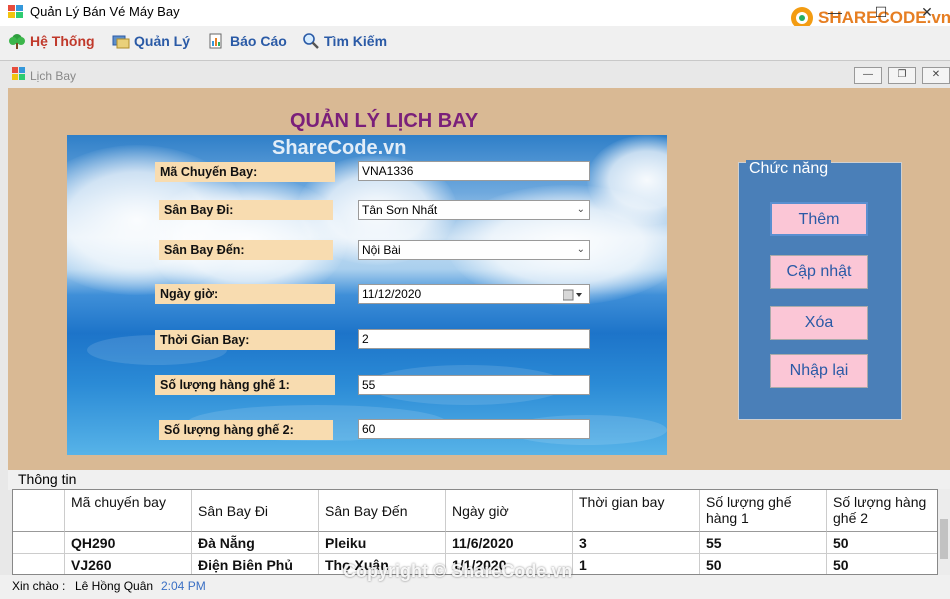 The height and width of the screenshot is (599, 950). Describe the element at coordinates (763, 543) in the screenshot. I see `table-cell: 55` at that location.